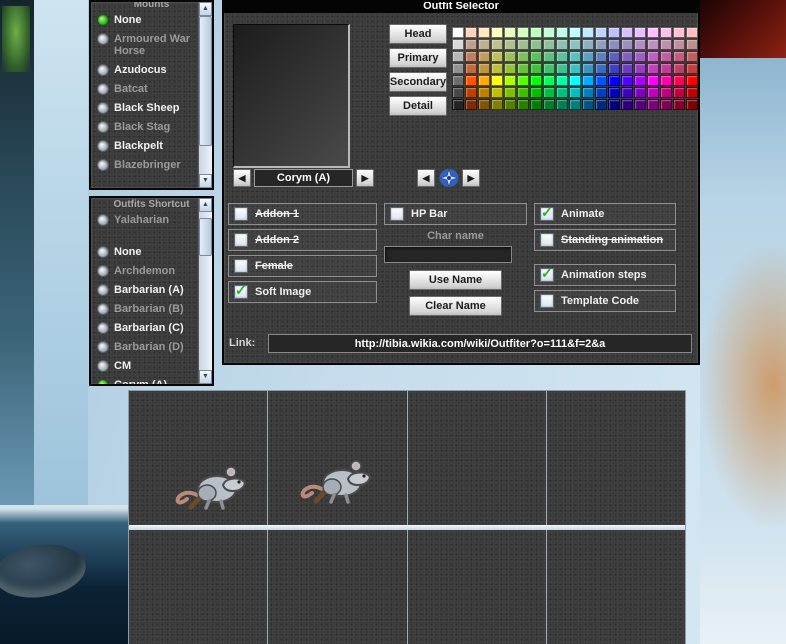 Image resolution: width=786 pixels, height=644 pixels. What do you see at coordinates (605, 301) in the screenshot?
I see `template-code-checkbox: Template Code` at bounding box center [605, 301].